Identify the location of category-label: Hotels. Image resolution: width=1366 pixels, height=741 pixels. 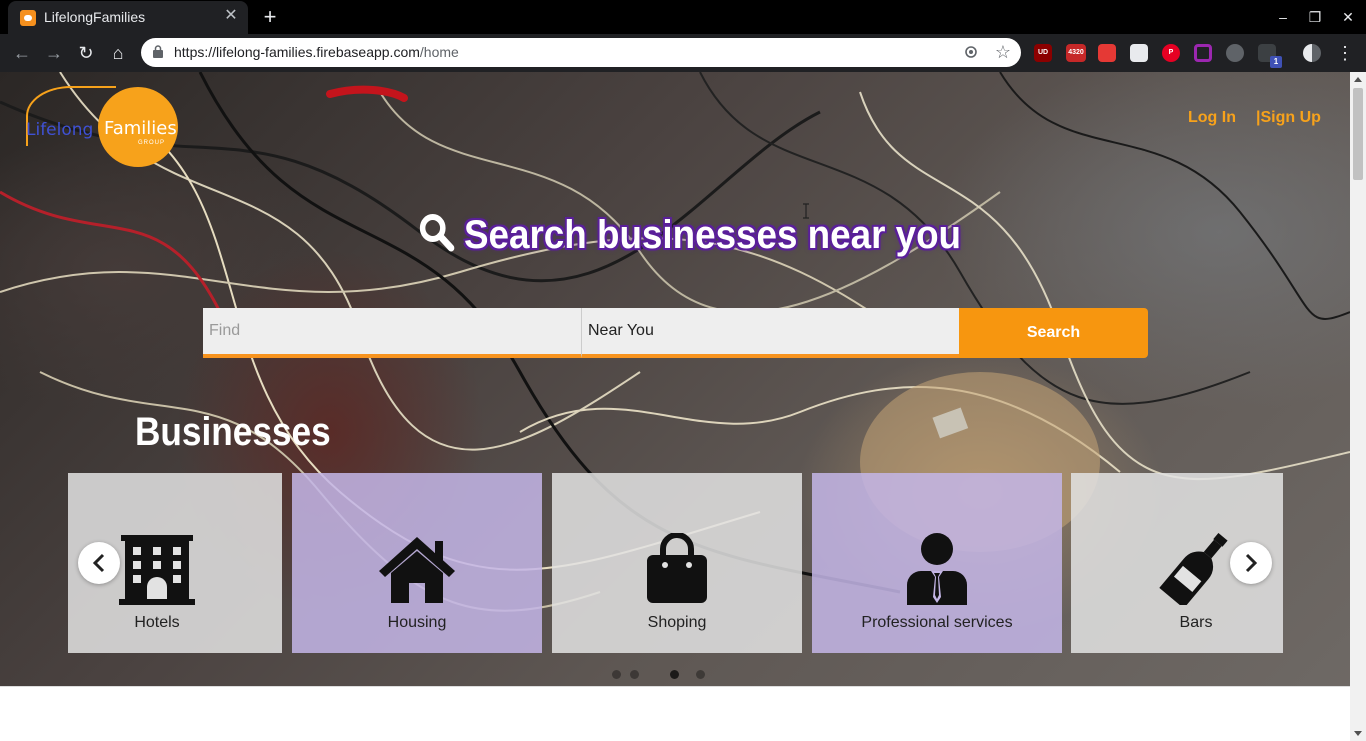
(157, 622).